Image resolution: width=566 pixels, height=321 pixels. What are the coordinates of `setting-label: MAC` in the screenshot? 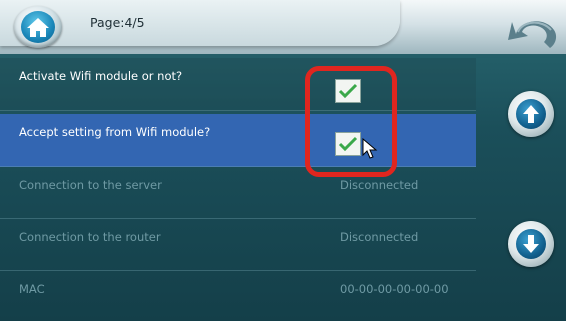 It's located at (32, 289).